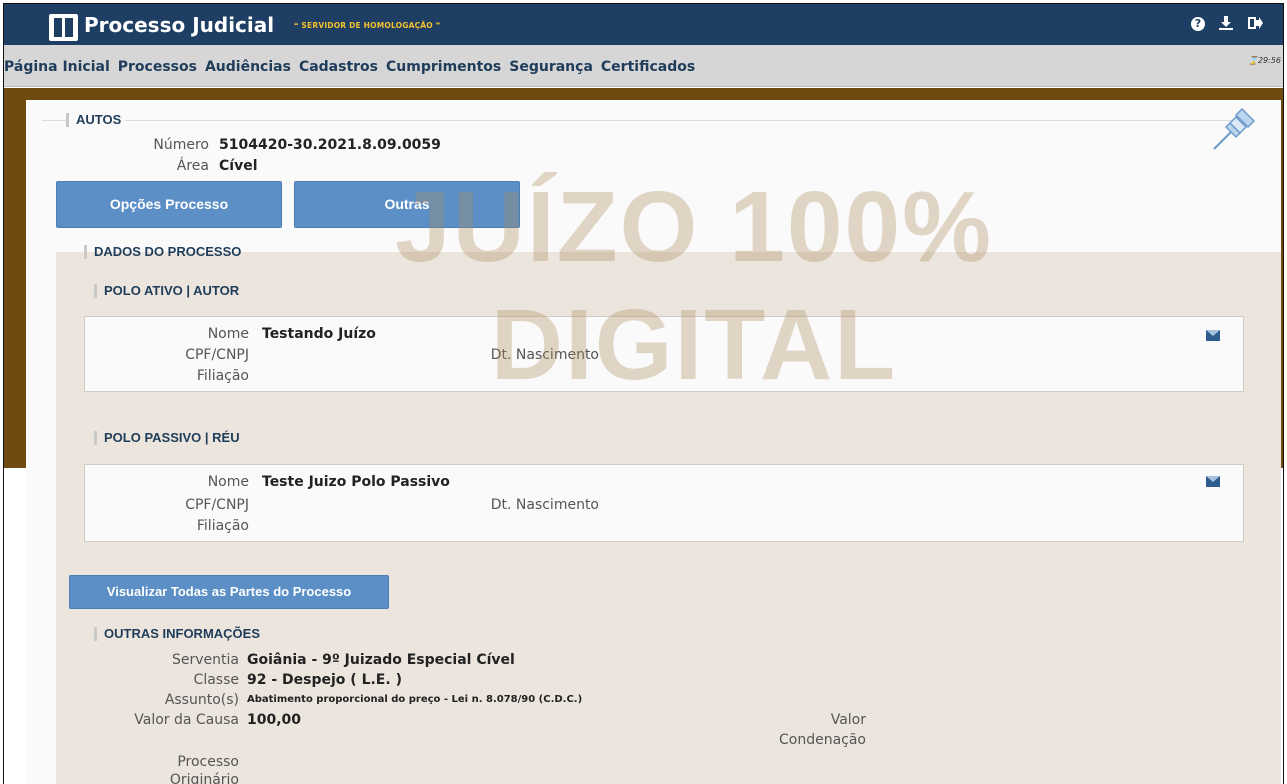  What do you see at coordinates (1236, 127) in the screenshot?
I see `pin-icon` at bounding box center [1236, 127].